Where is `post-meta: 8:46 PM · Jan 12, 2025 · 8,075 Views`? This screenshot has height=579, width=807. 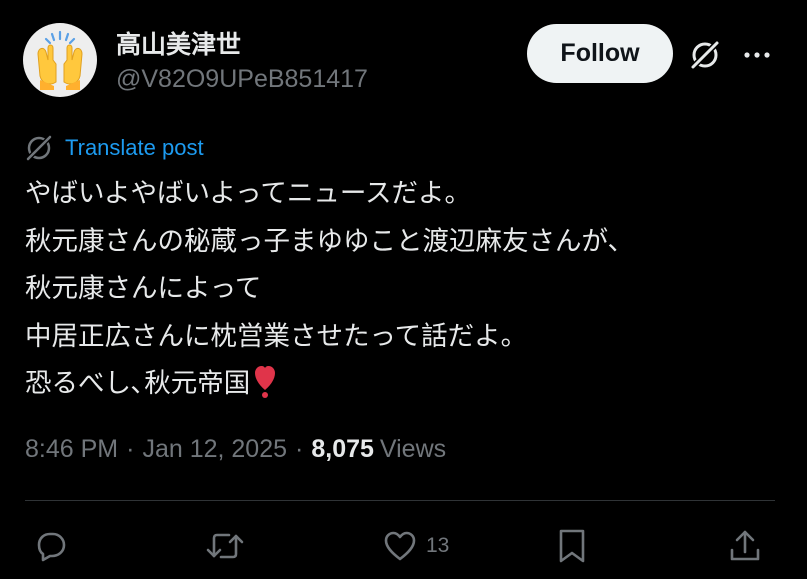
post-meta: 8:46 PM · Jan 12, 2025 · 8,075 Views is located at coordinates (235, 449).